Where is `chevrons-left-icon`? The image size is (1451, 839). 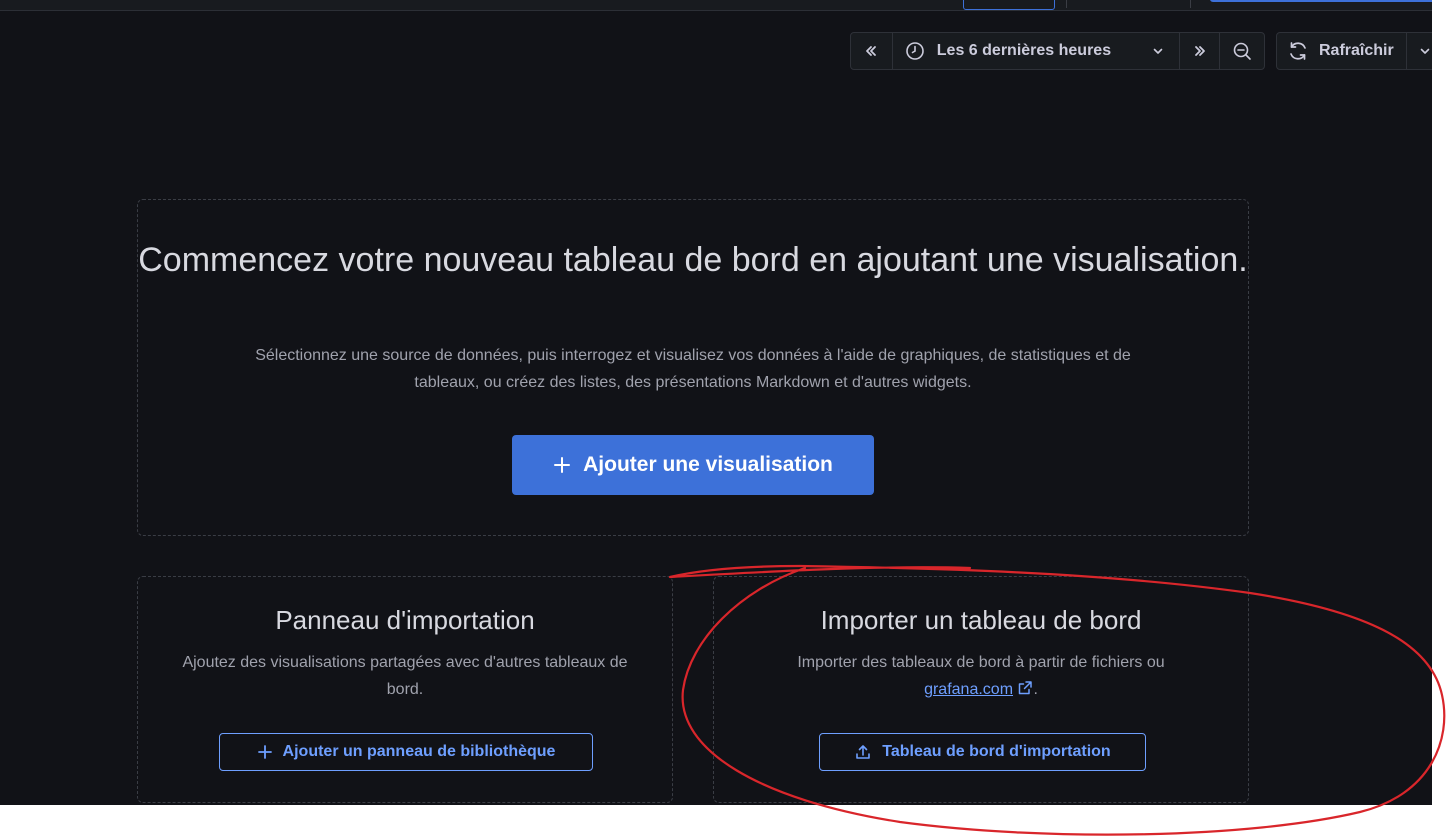 chevrons-left-icon is located at coordinates (871, 51).